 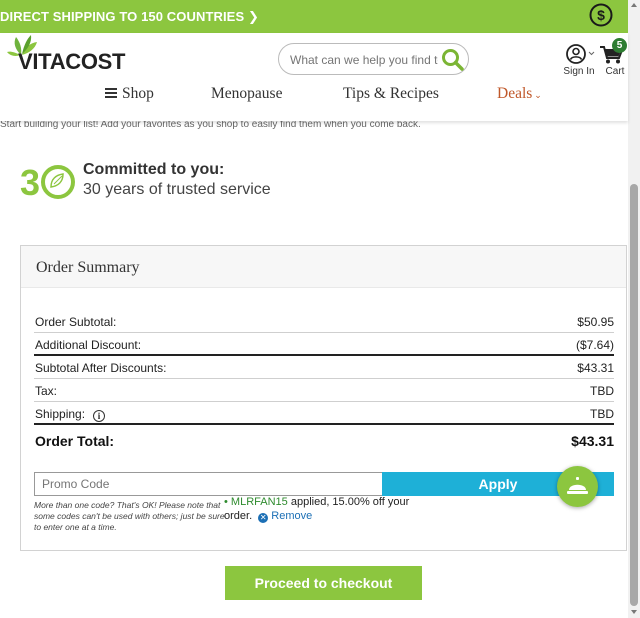 I want to click on chevron-down-icon: ⌄, so click(x=538, y=95).